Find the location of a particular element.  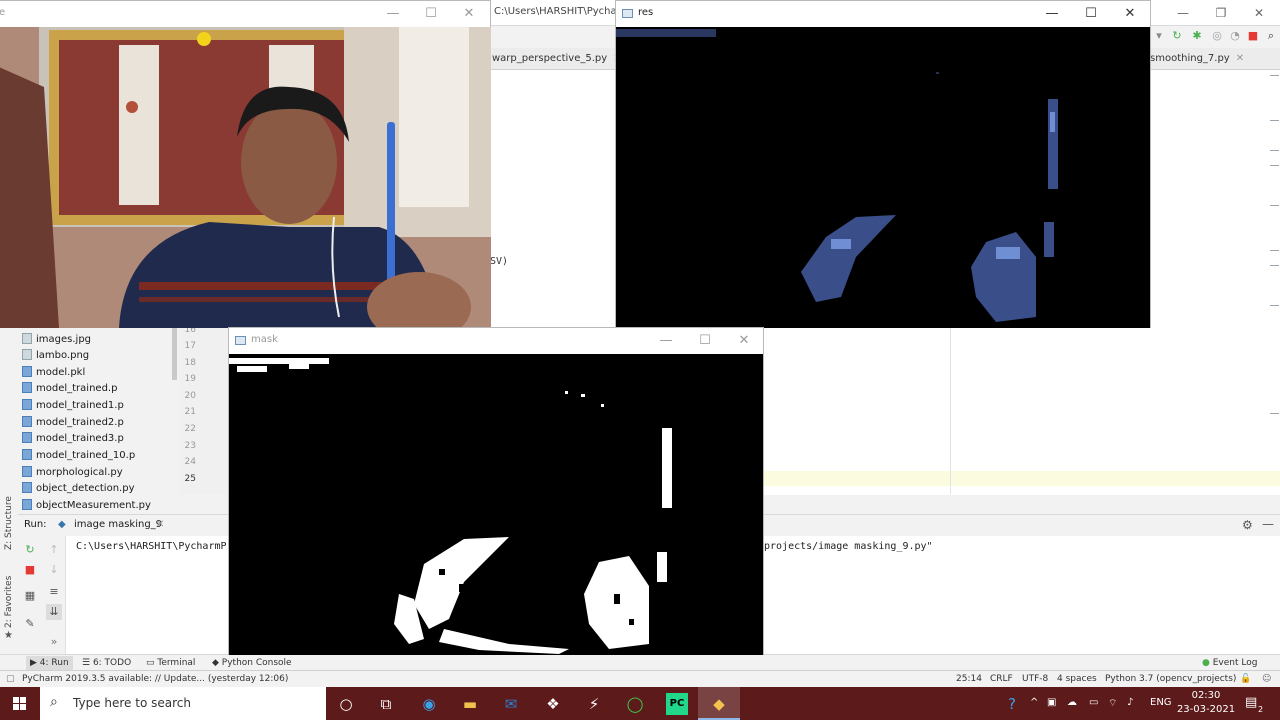

search-everywhere-icon: ⌕ is located at coordinates (1271, 36).